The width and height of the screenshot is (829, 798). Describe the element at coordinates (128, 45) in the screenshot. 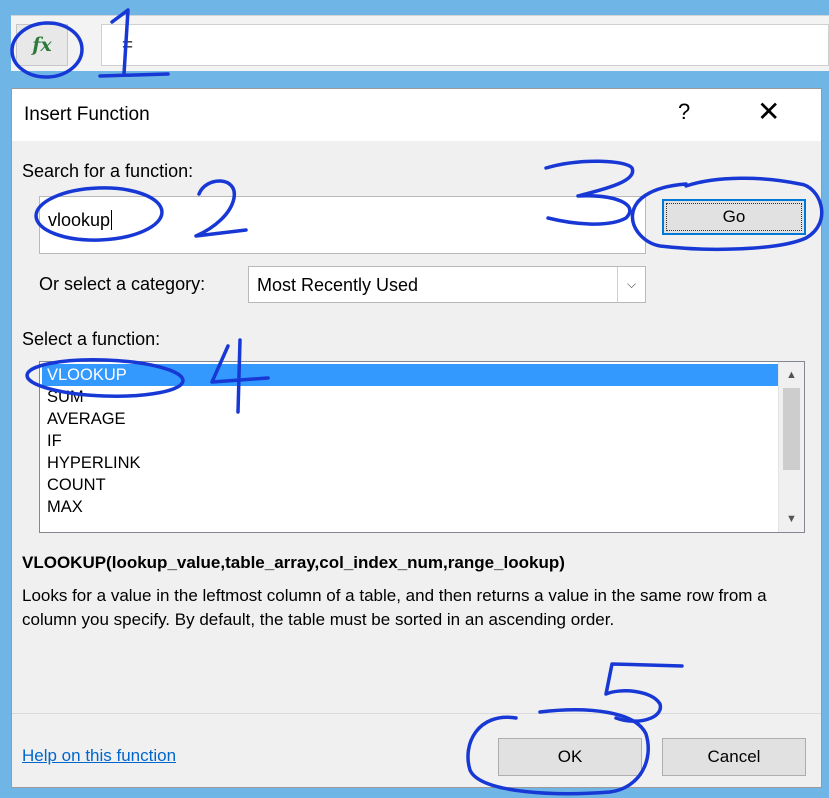

I see `formula-text: =` at that location.